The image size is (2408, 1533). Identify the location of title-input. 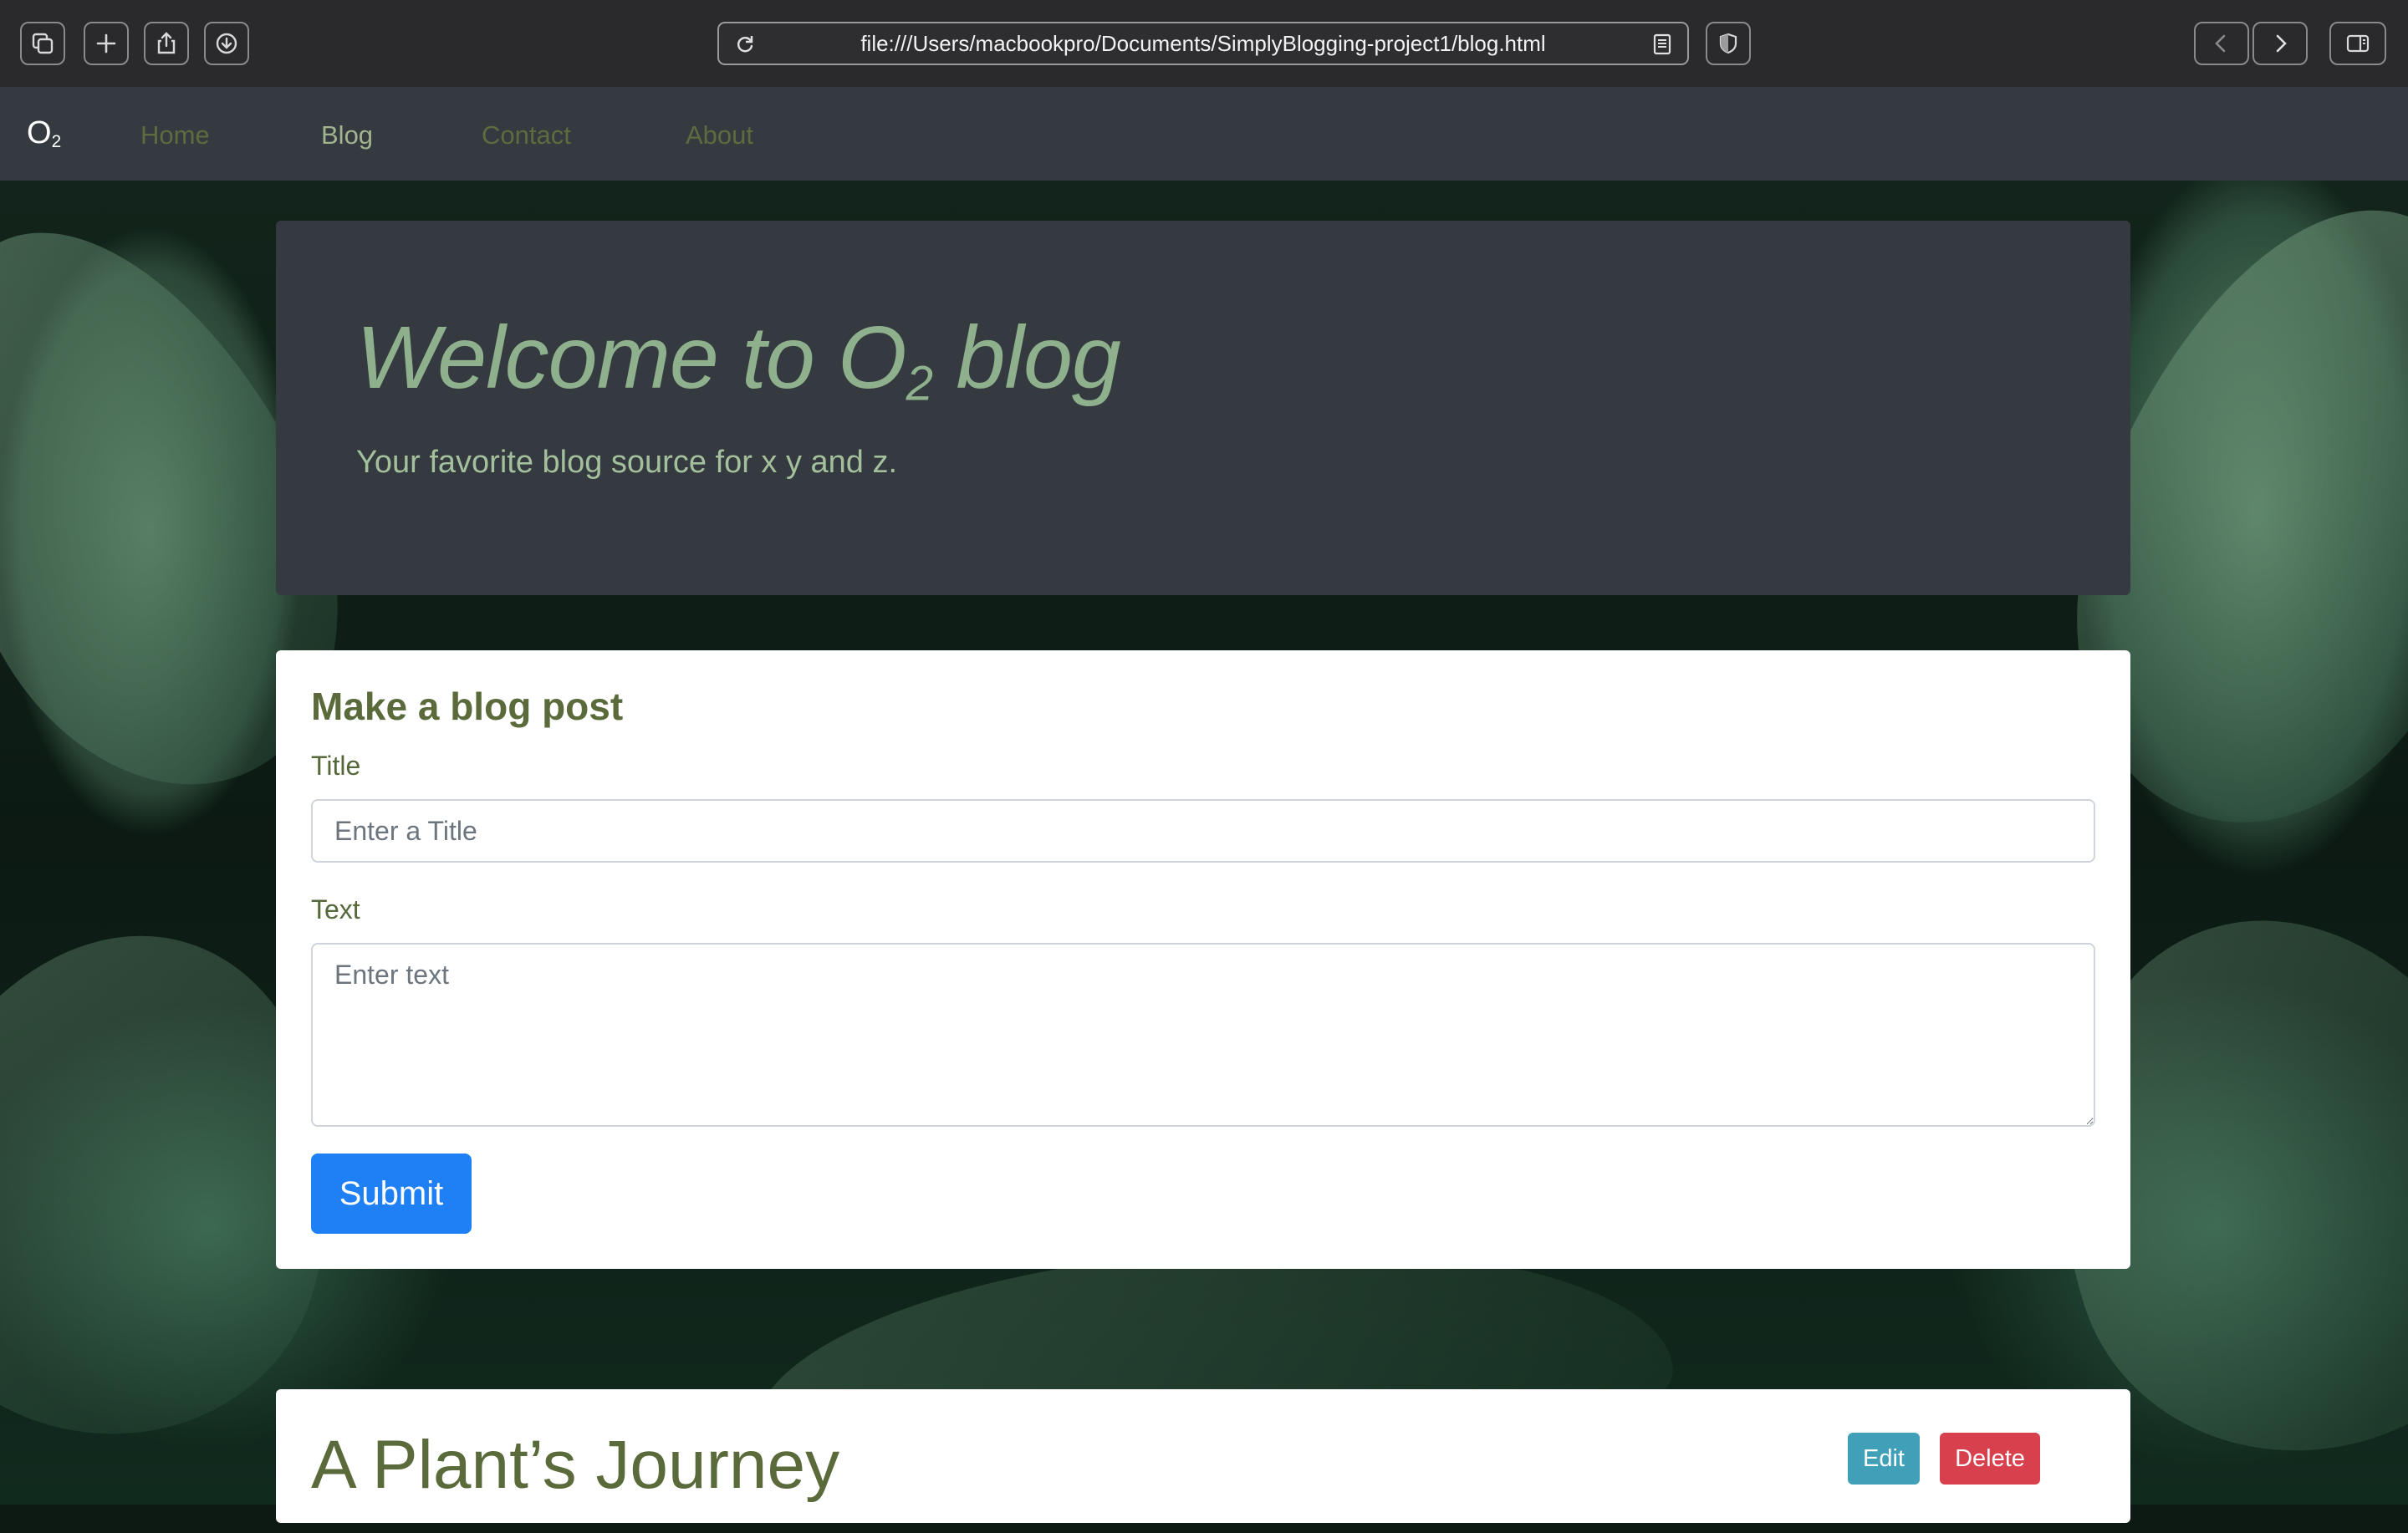
(1203, 831).